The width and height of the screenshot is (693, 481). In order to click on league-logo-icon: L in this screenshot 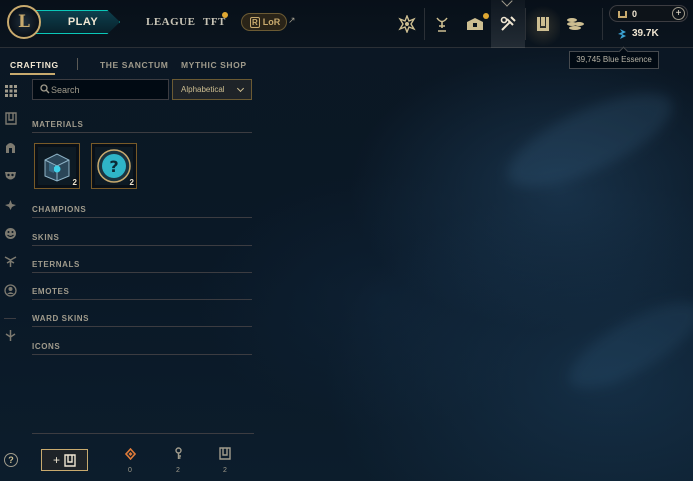, I will do `click(24, 22)`.